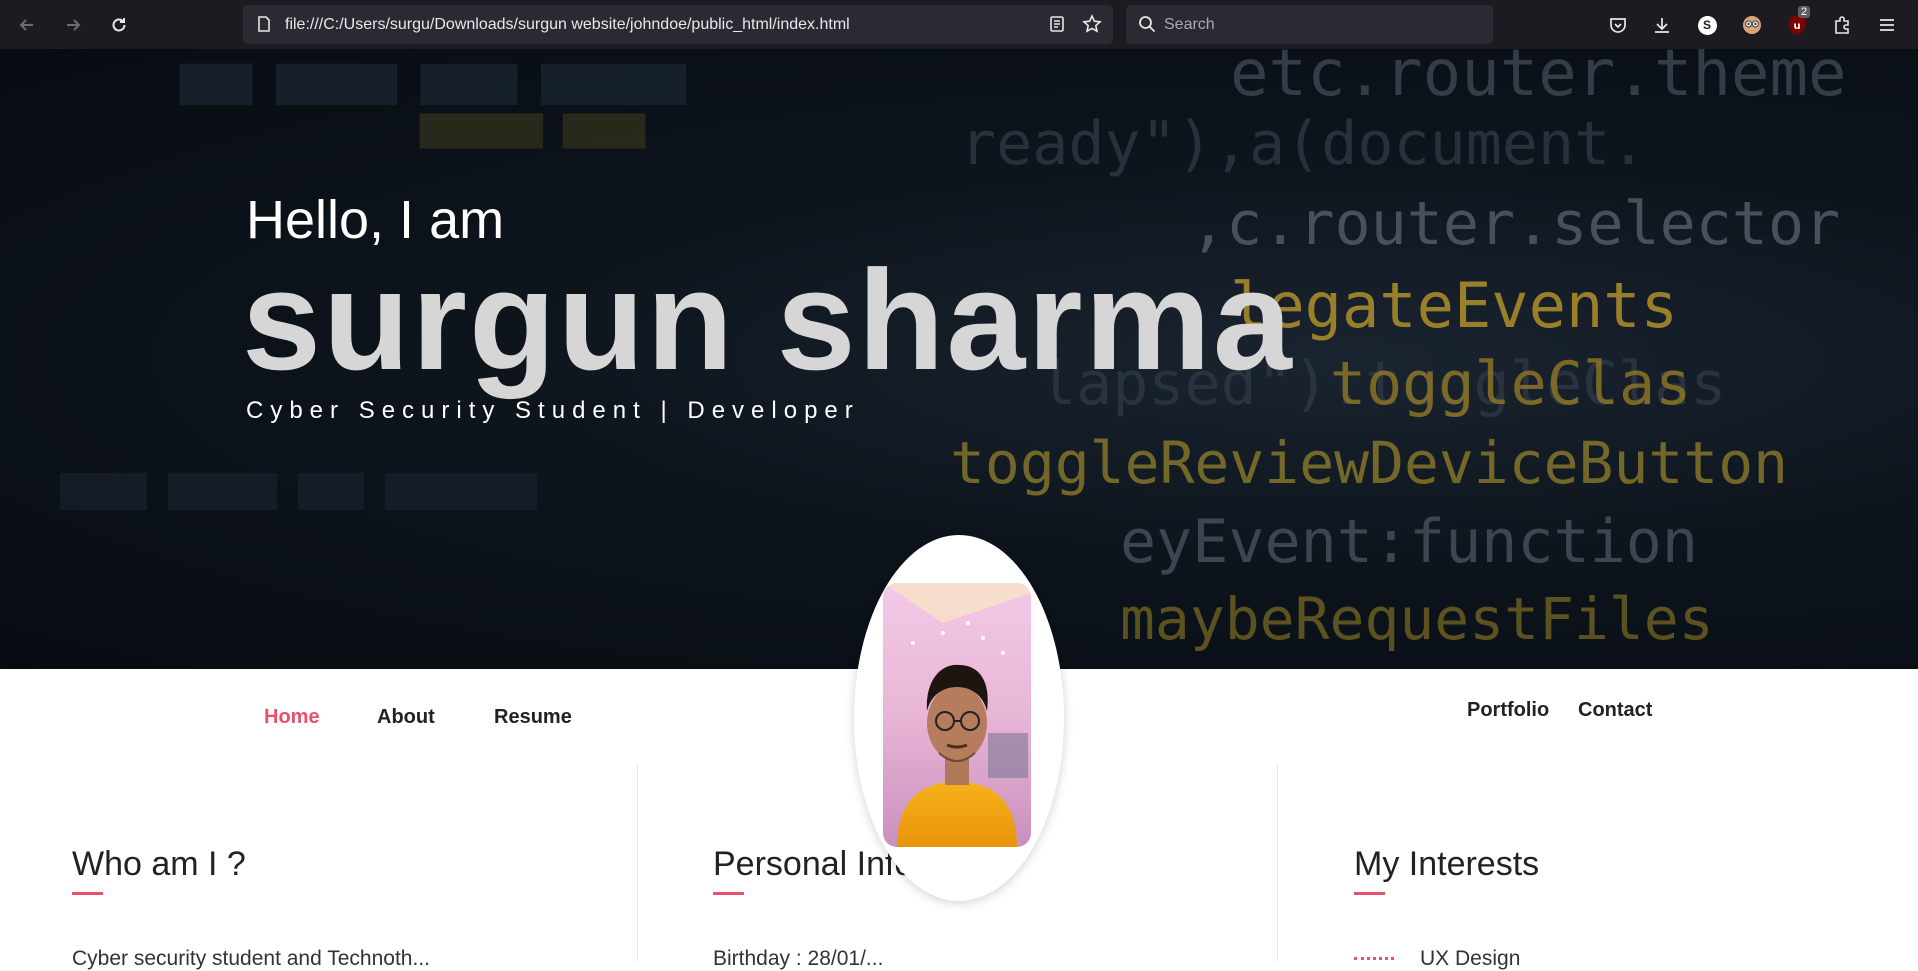 Image resolution: width=1918 pixels, height=971 pixels. I want to click on profile-avatar-frame, so click(959, 718).